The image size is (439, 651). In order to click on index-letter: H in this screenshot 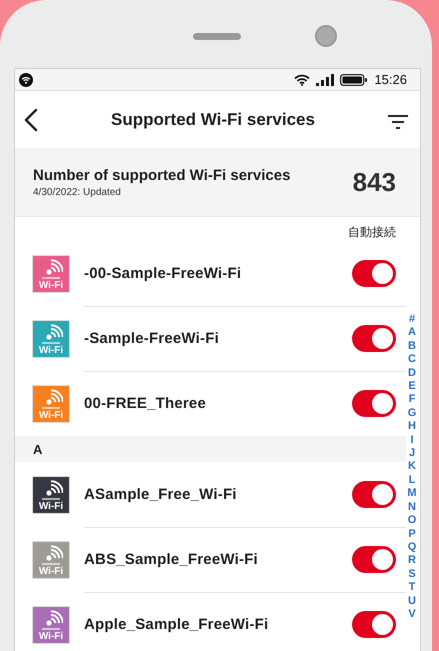, I will do `click(412, 427)`.